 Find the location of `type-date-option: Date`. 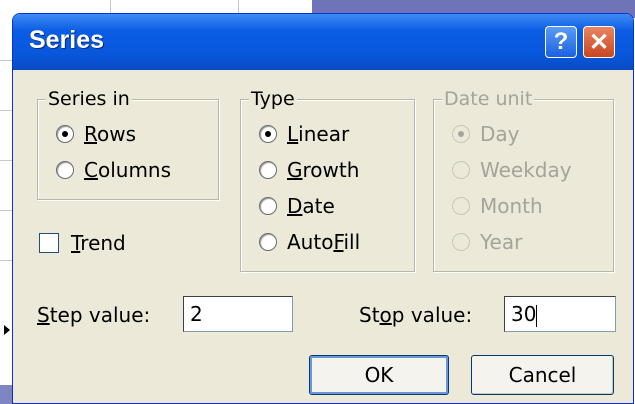

type-date-option: Date is located at coordinates (297, 206).